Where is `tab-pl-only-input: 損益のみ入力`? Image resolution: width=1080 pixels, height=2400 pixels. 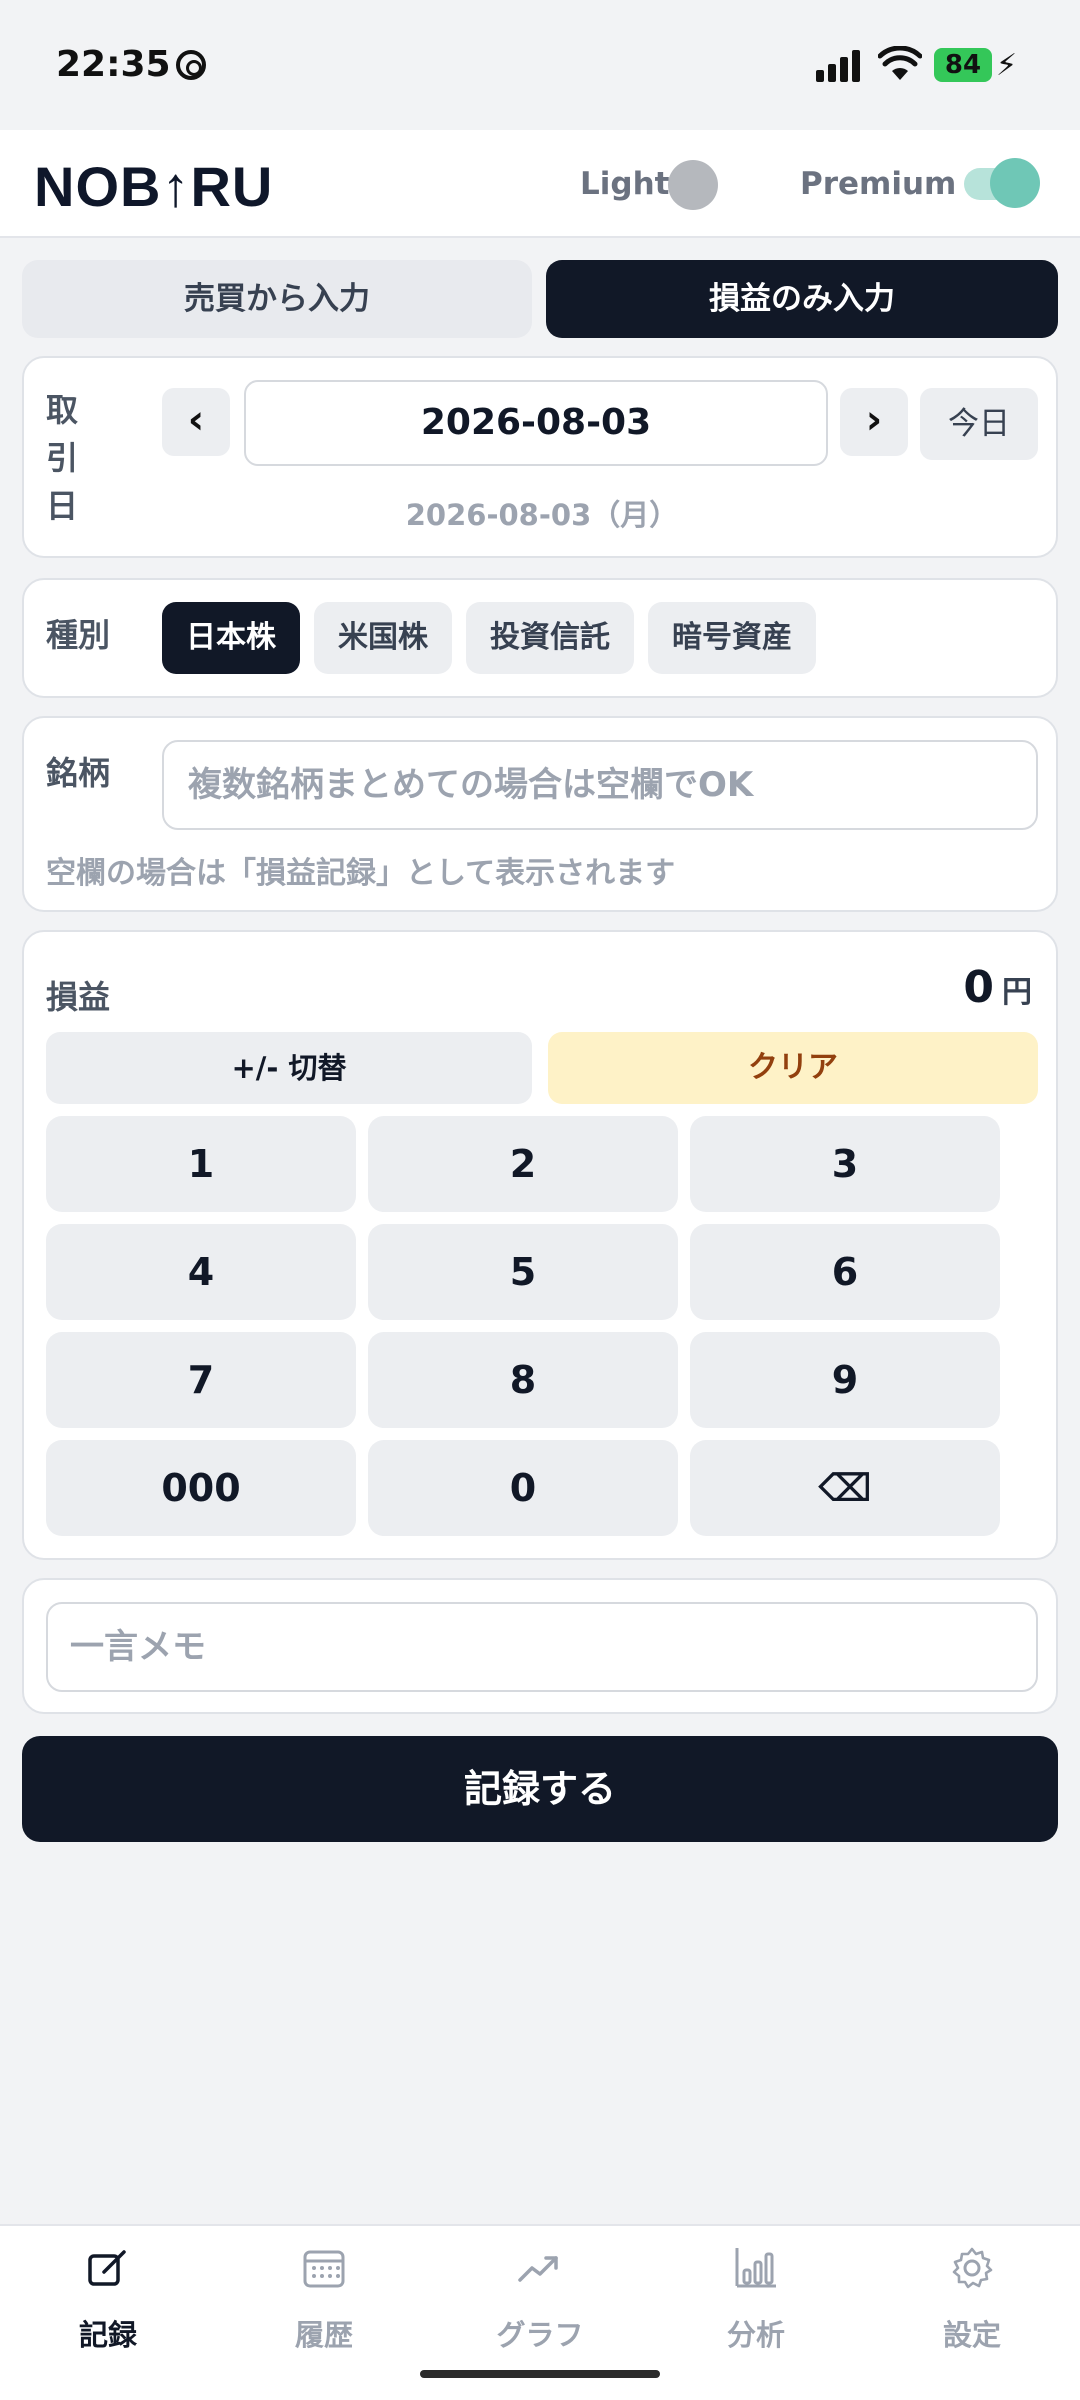 tab-pl-only-input: 損益のみ入力 is located at coordinates (802, 299).